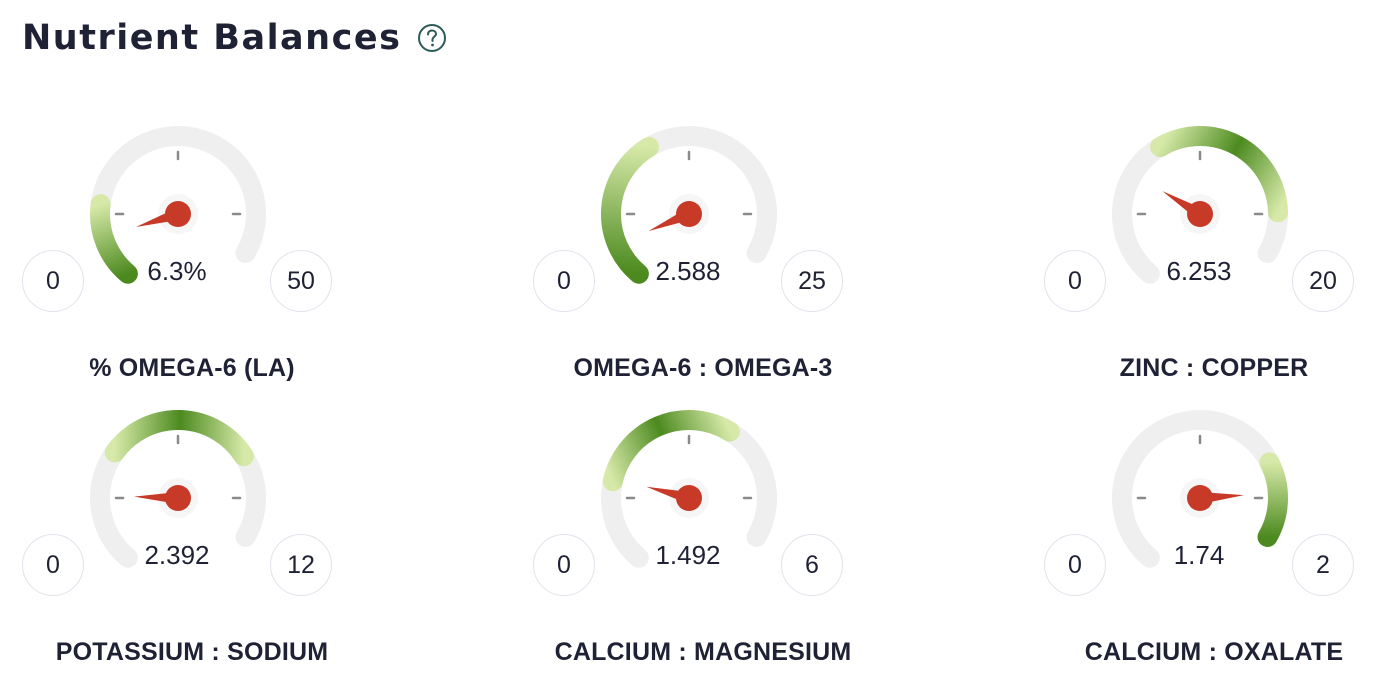  I want to click on gauge-max-bubble: 20, so click(1323, 281).